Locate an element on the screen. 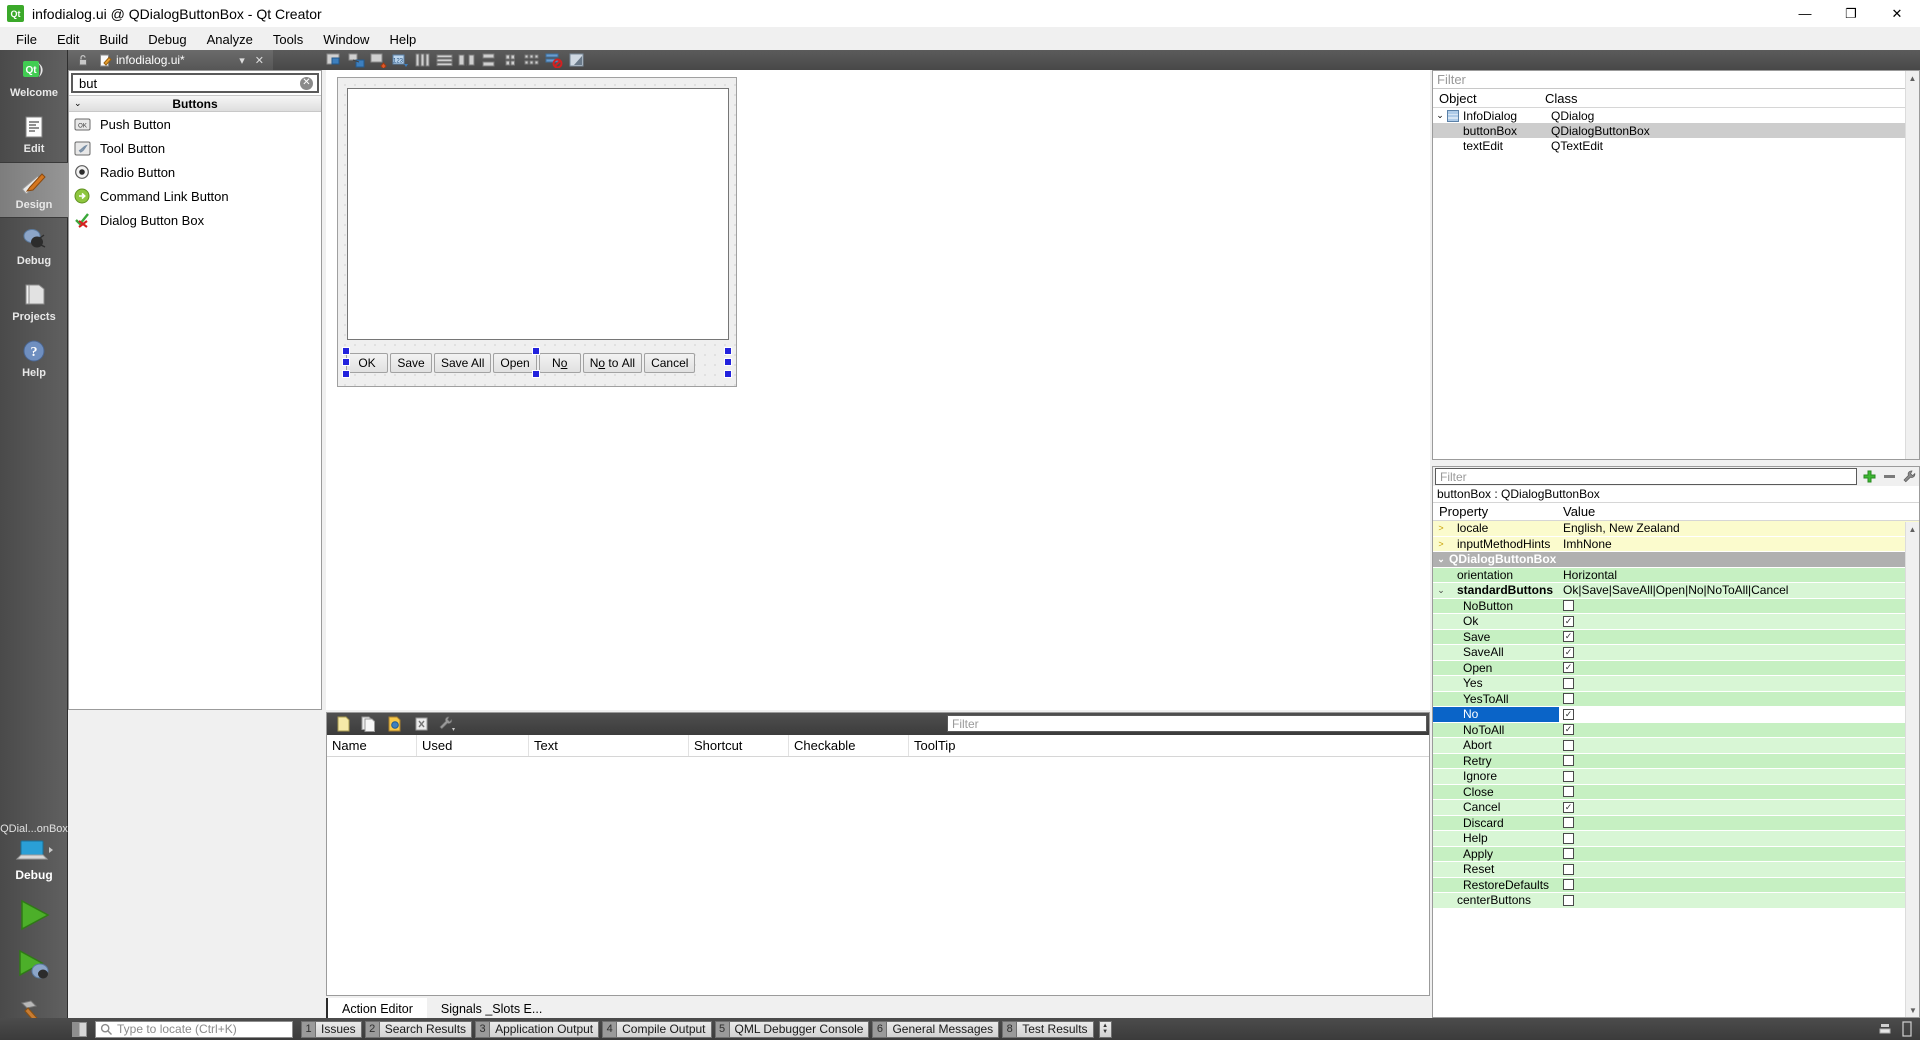 This screenshot has width=1920, height=1040. output-tab-issues: 1 Issues is located at coordinates (331, 1029).